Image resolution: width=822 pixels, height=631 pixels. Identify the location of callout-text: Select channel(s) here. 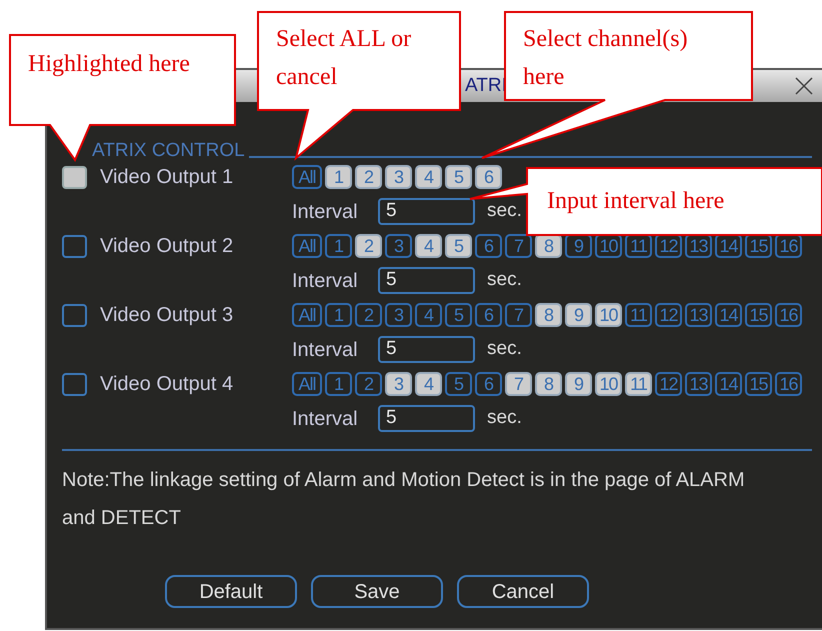
(606, 58).